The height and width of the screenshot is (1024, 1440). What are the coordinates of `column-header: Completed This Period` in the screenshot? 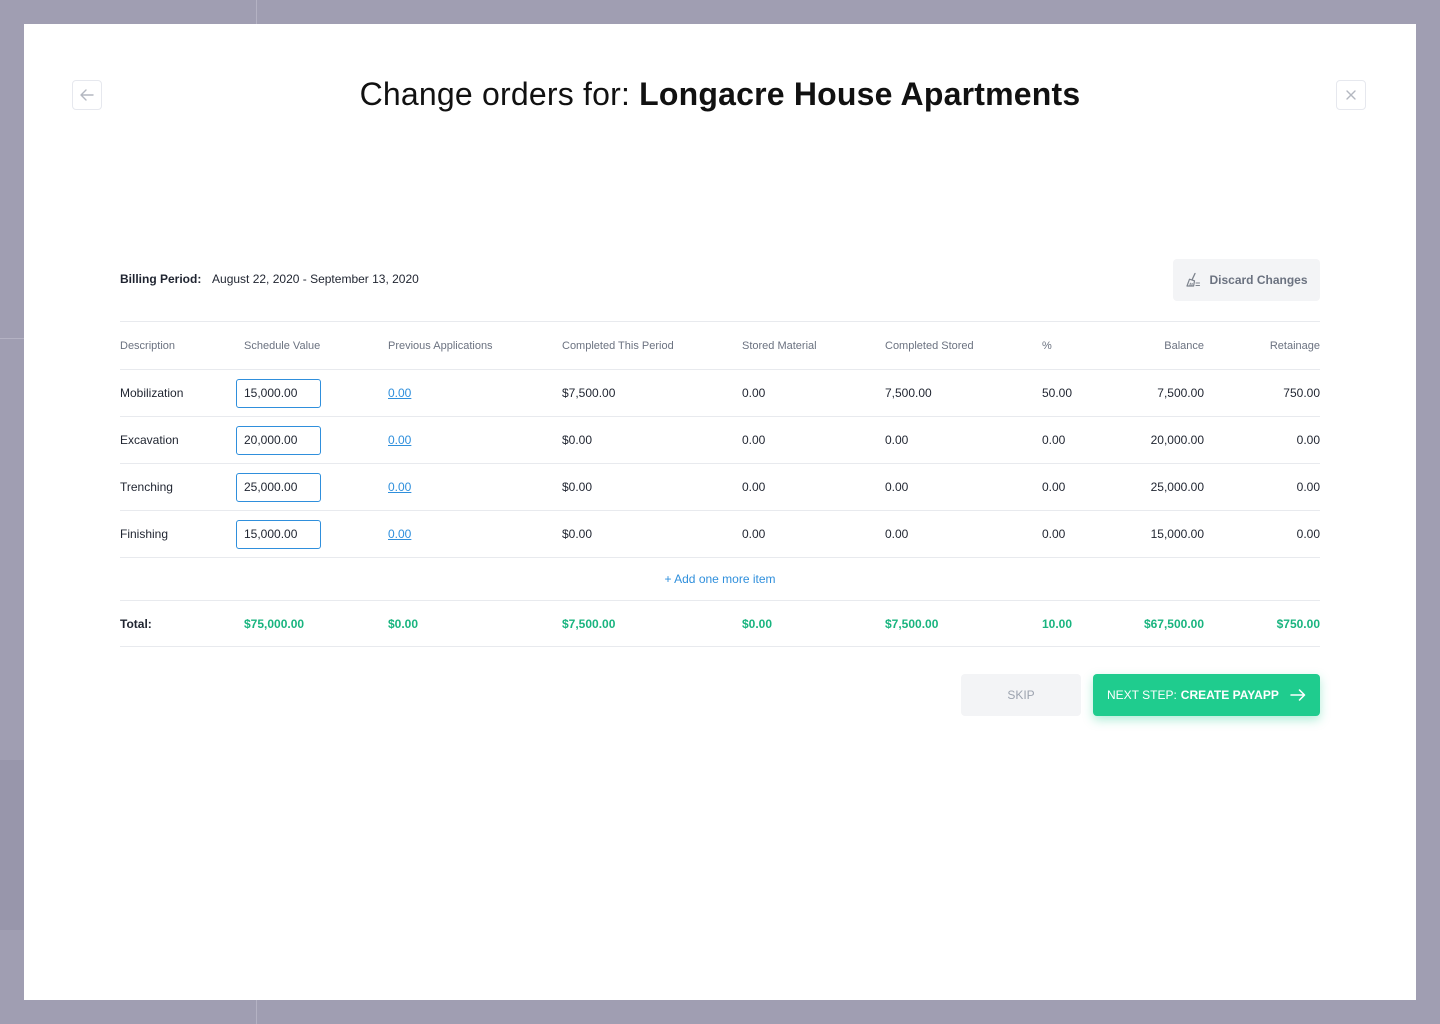 It's located at (618, 345).